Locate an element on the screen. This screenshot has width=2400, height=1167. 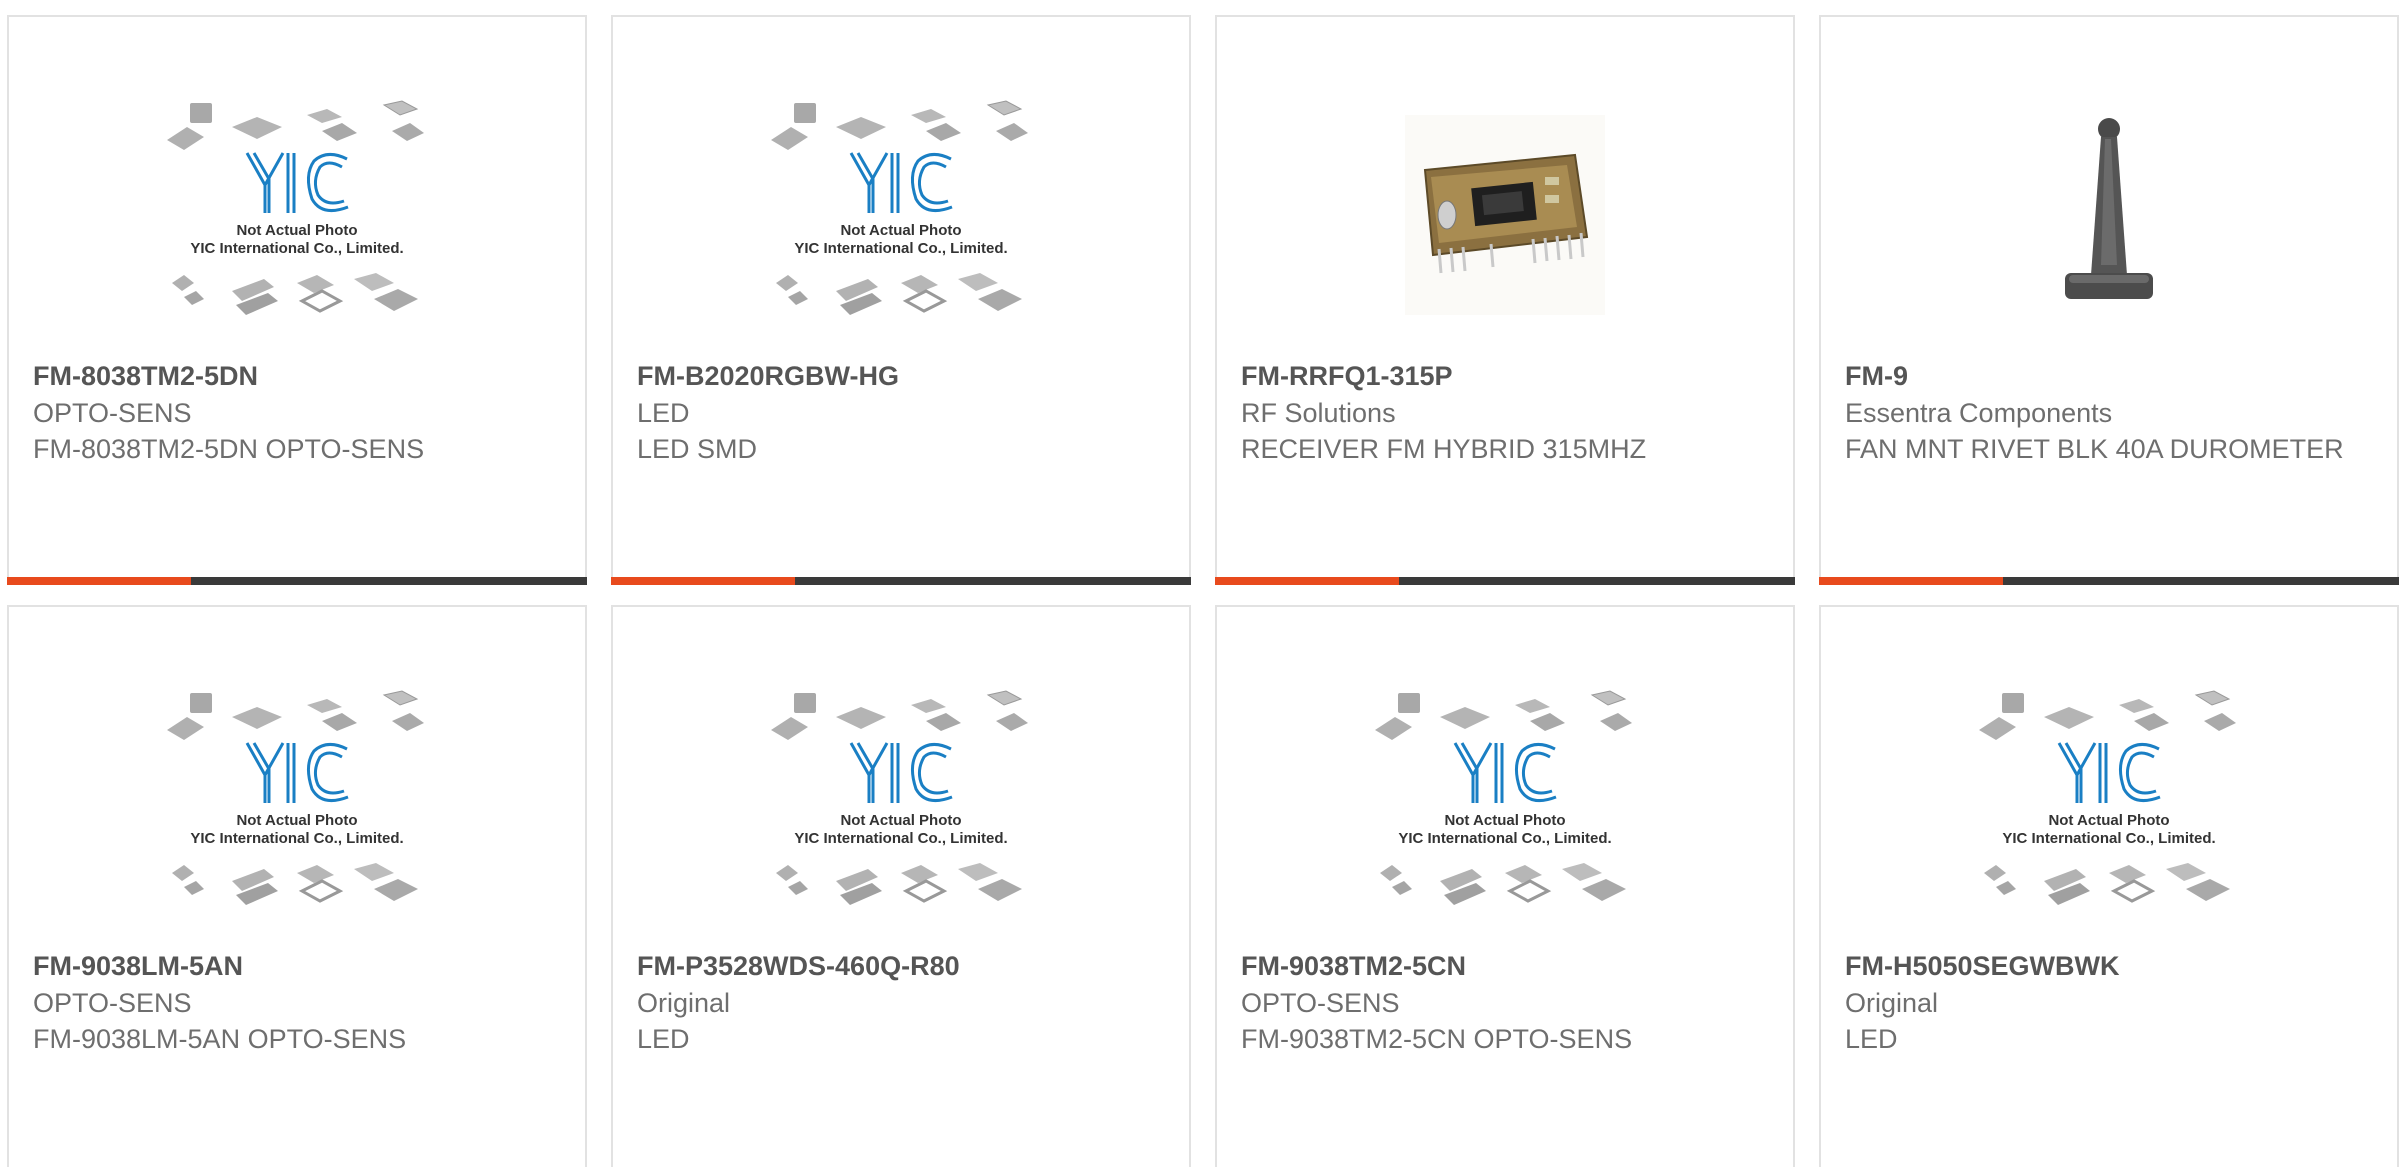
part-number: FM-9038LM-5AN is located at coordinates (299, 966).